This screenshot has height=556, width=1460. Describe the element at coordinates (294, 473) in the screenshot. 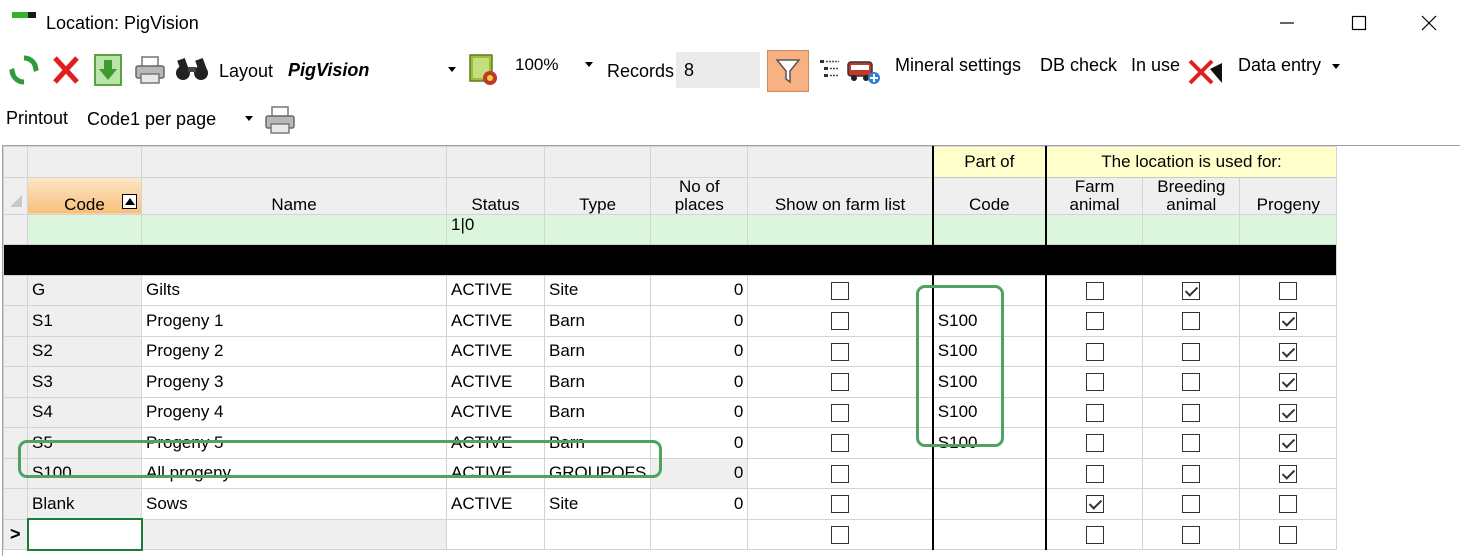

I see `cell-name: All progeny` at that location.